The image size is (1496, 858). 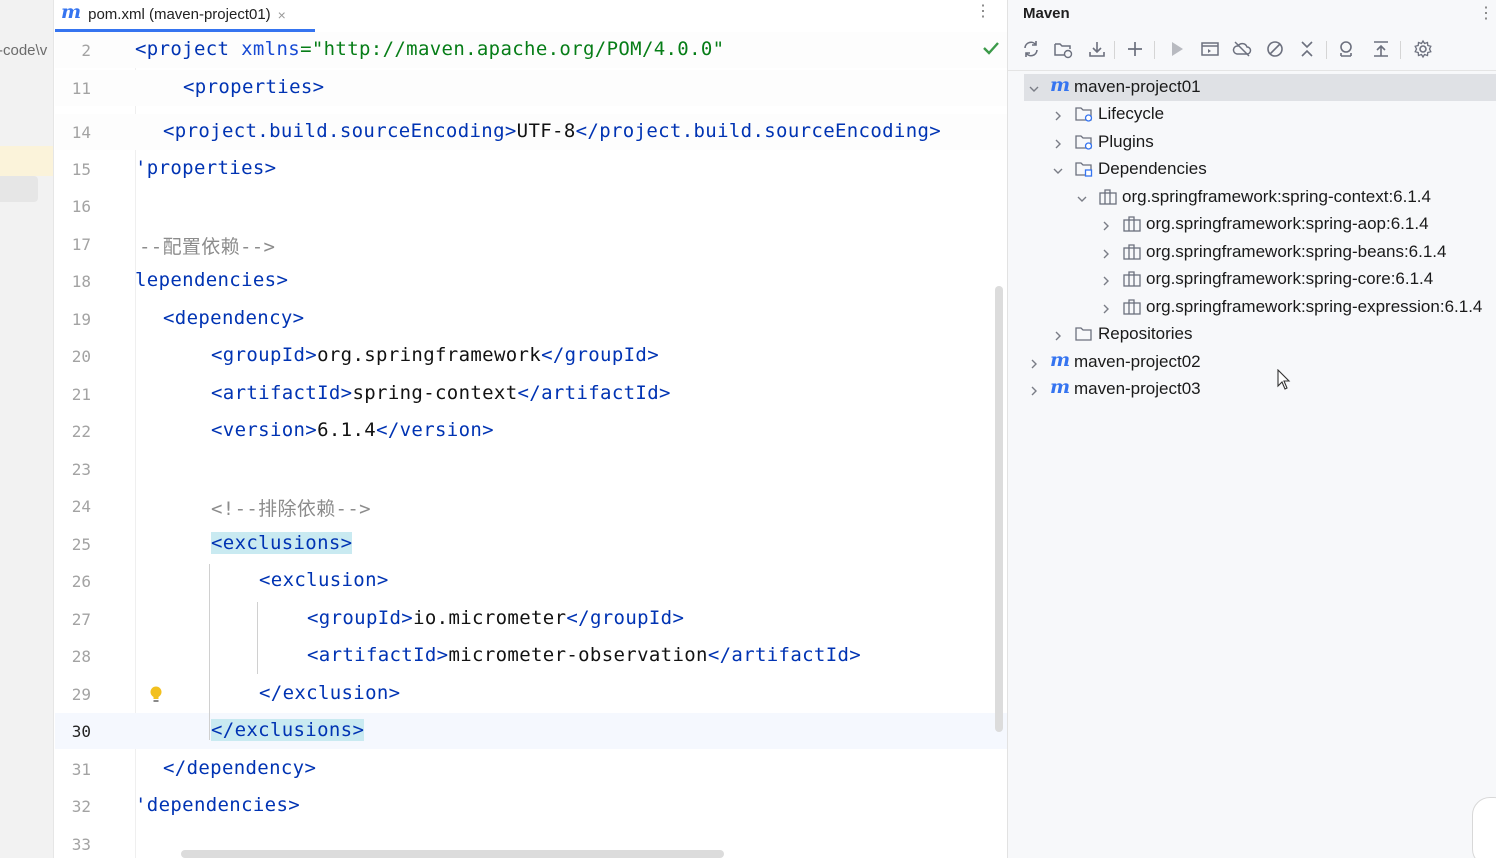 I want to click on tree-node: m maven-project01, so click(x=1260, y=87).